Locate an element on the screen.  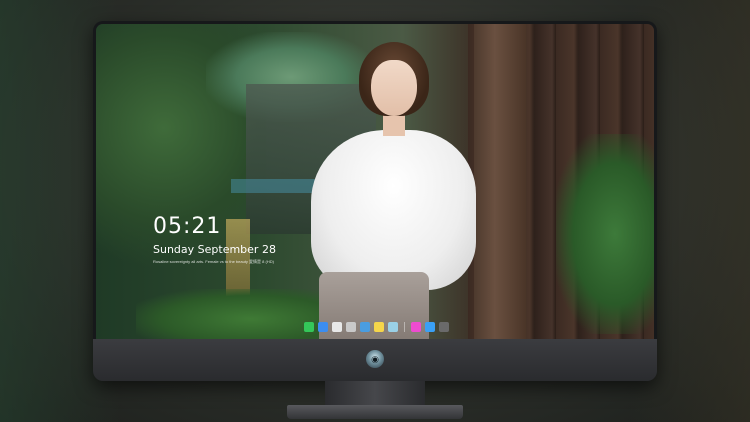
notes-icon is located at coordinates (378, 327).